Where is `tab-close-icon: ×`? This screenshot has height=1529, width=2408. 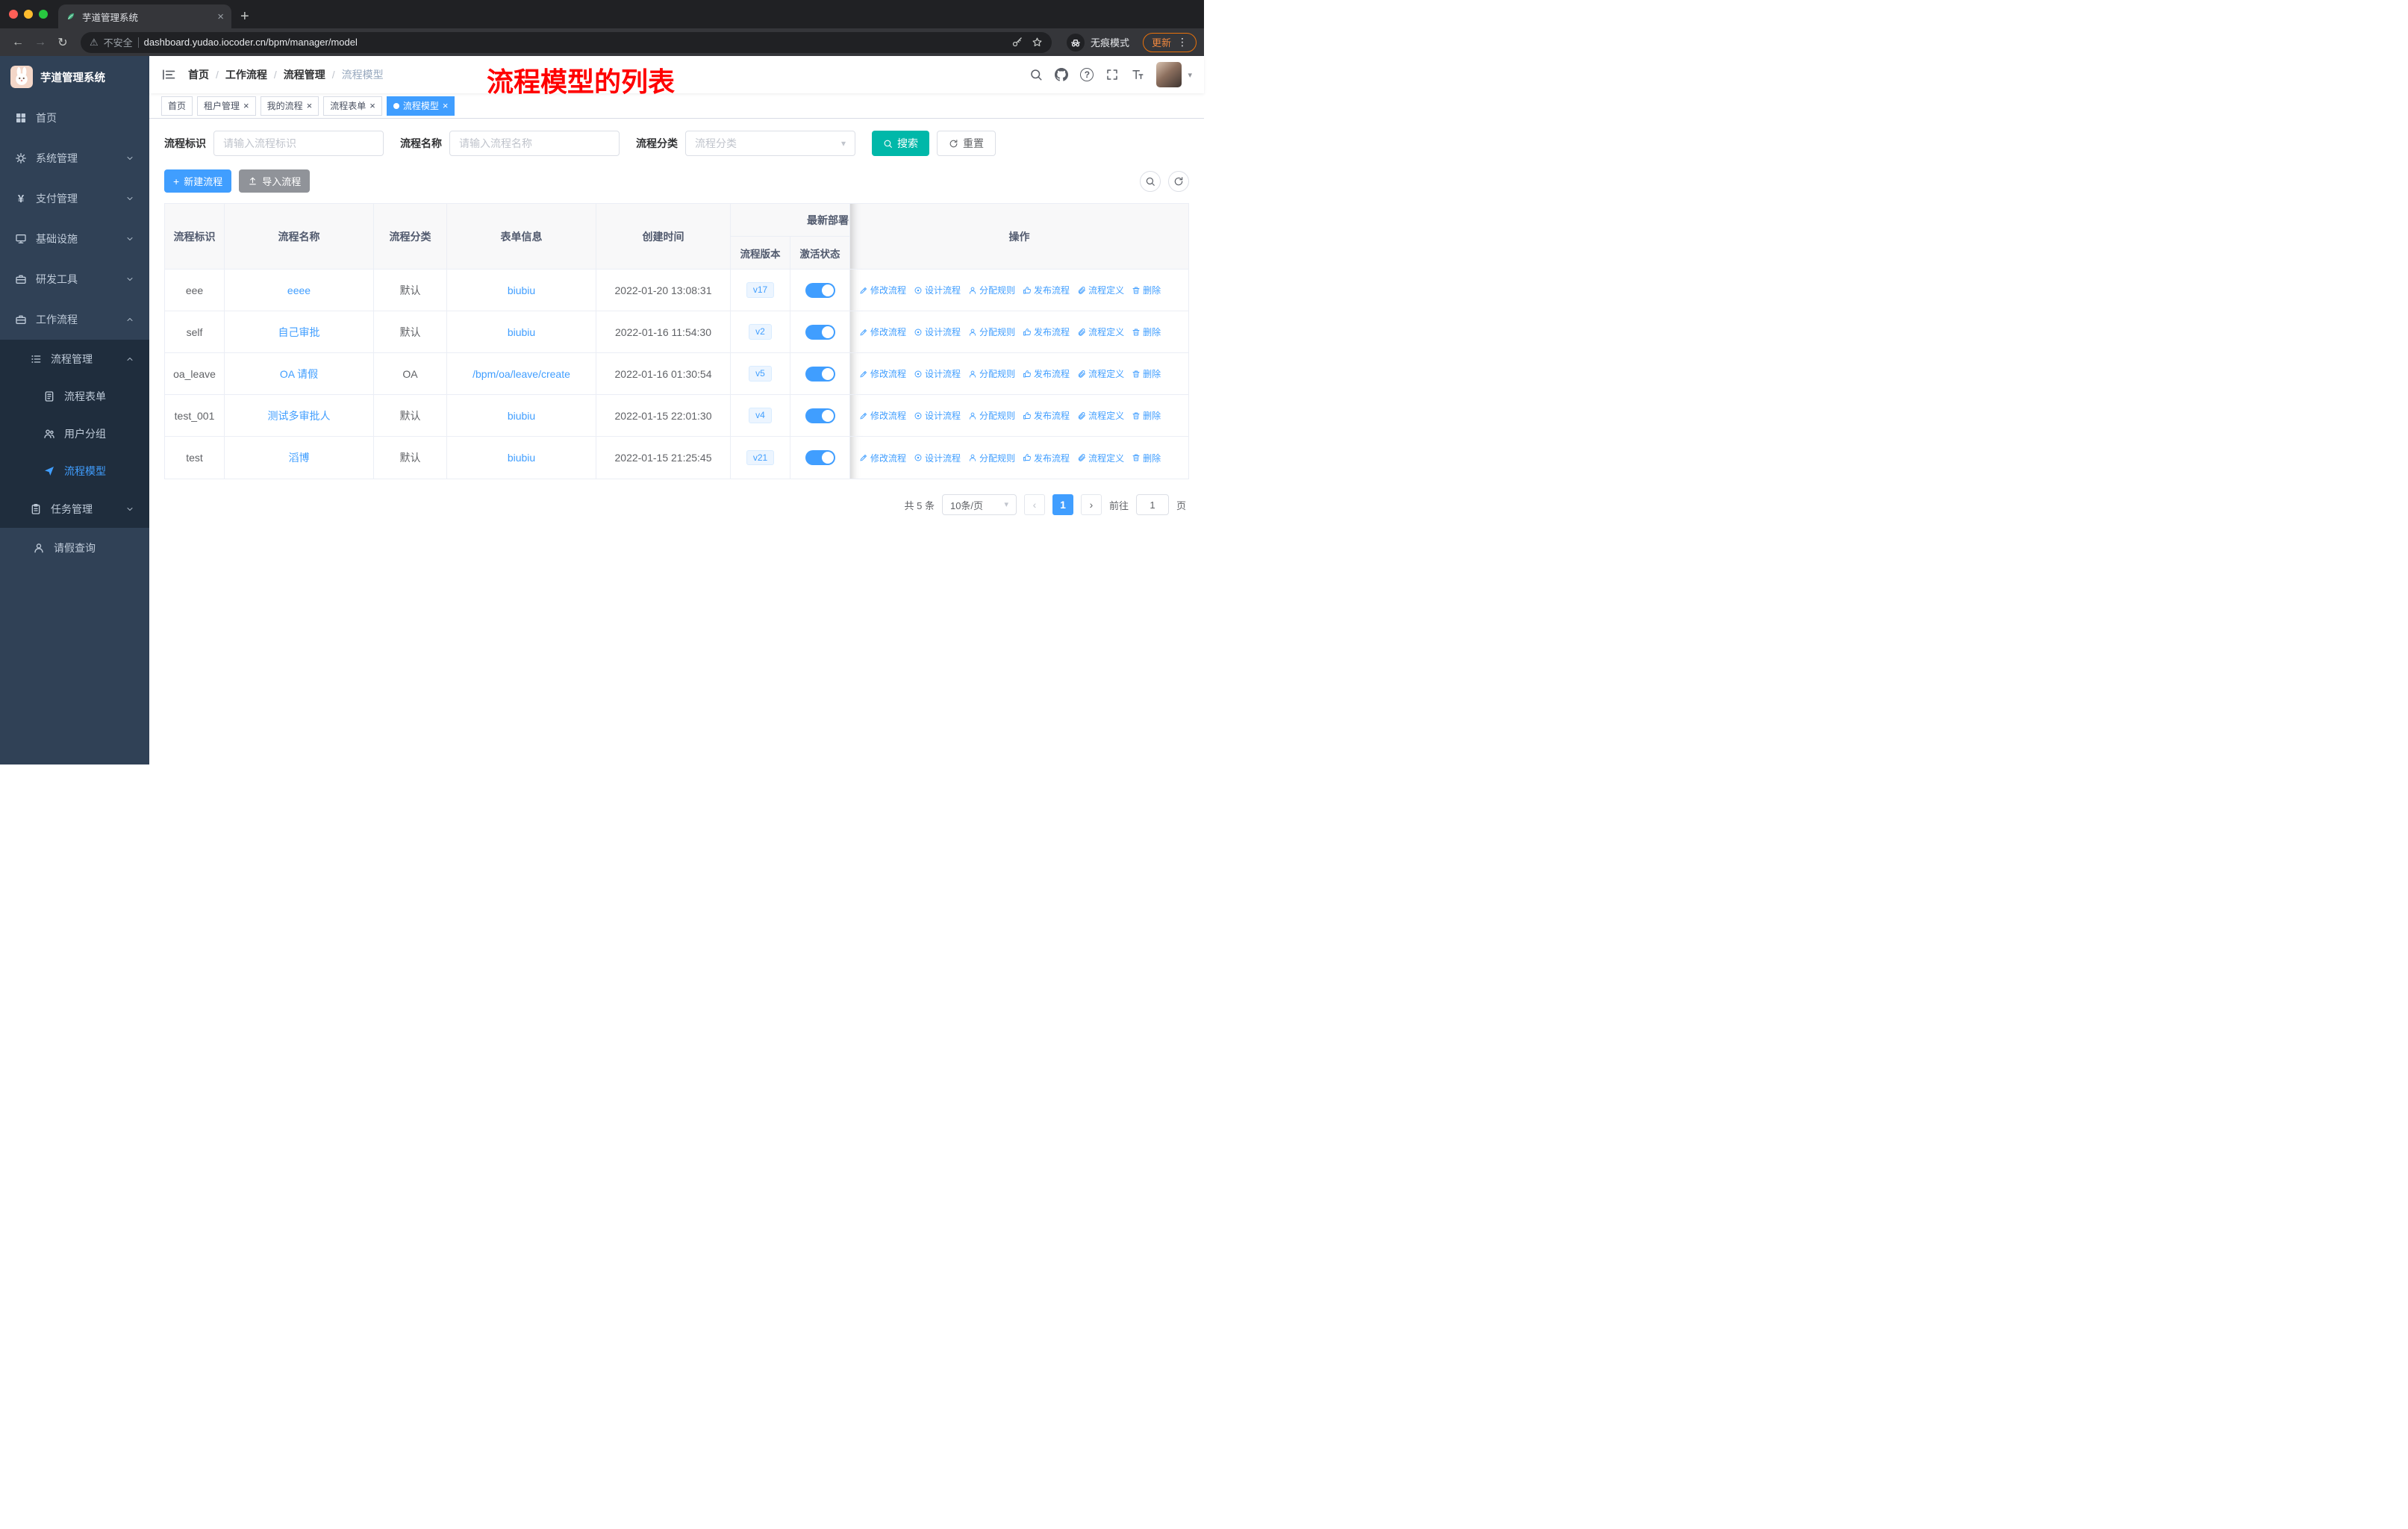 tab-close-icon: × is located at coordinates (220, 16).